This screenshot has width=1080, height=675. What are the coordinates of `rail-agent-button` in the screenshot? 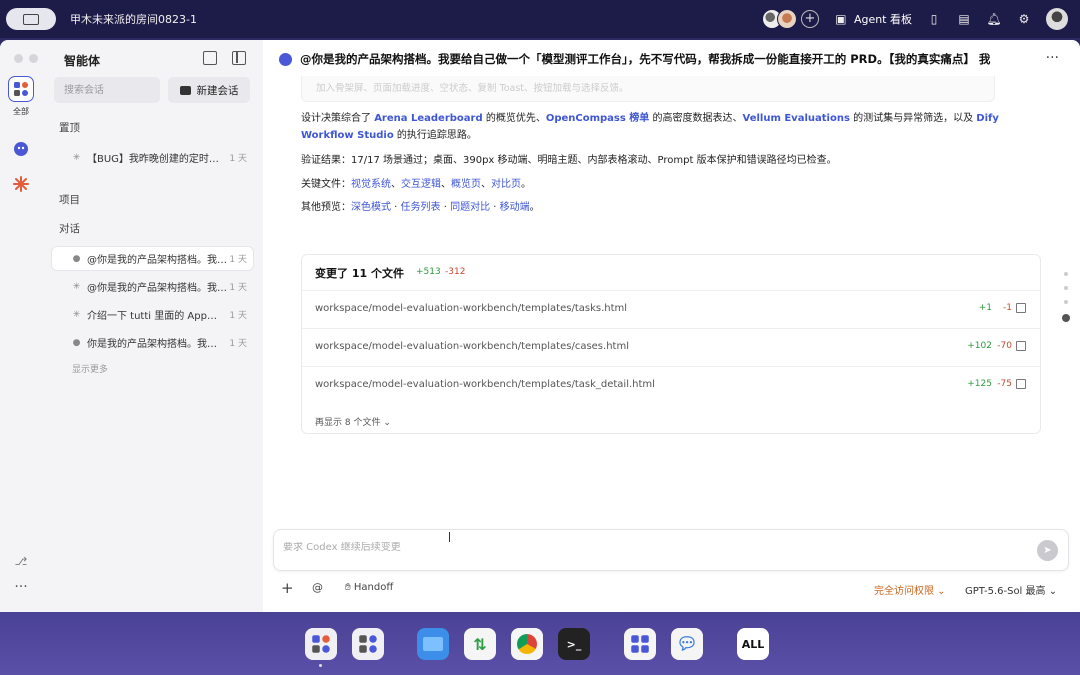 It's located at (21, 149).